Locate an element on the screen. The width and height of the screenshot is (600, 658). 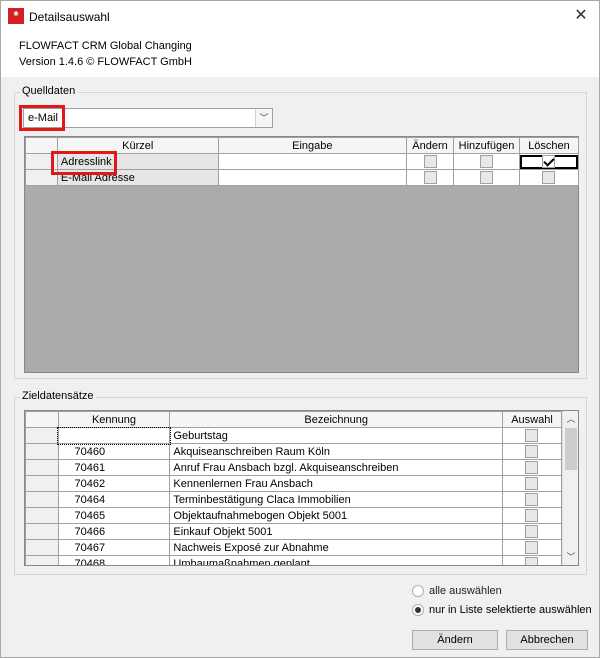
source-data-label: Quelldaten is located at coordinates (49, 91).